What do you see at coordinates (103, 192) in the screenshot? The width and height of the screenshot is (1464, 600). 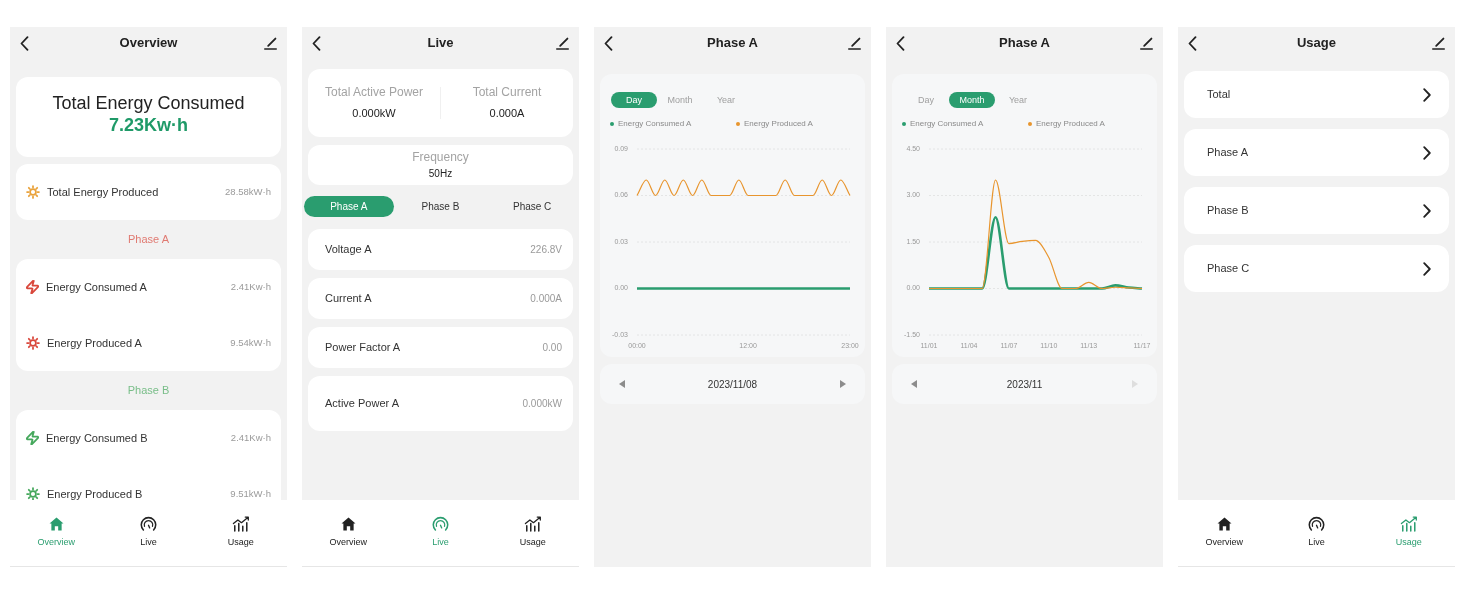 I see `row-label: Total Energy Produced` at bounding box center [103, 192].